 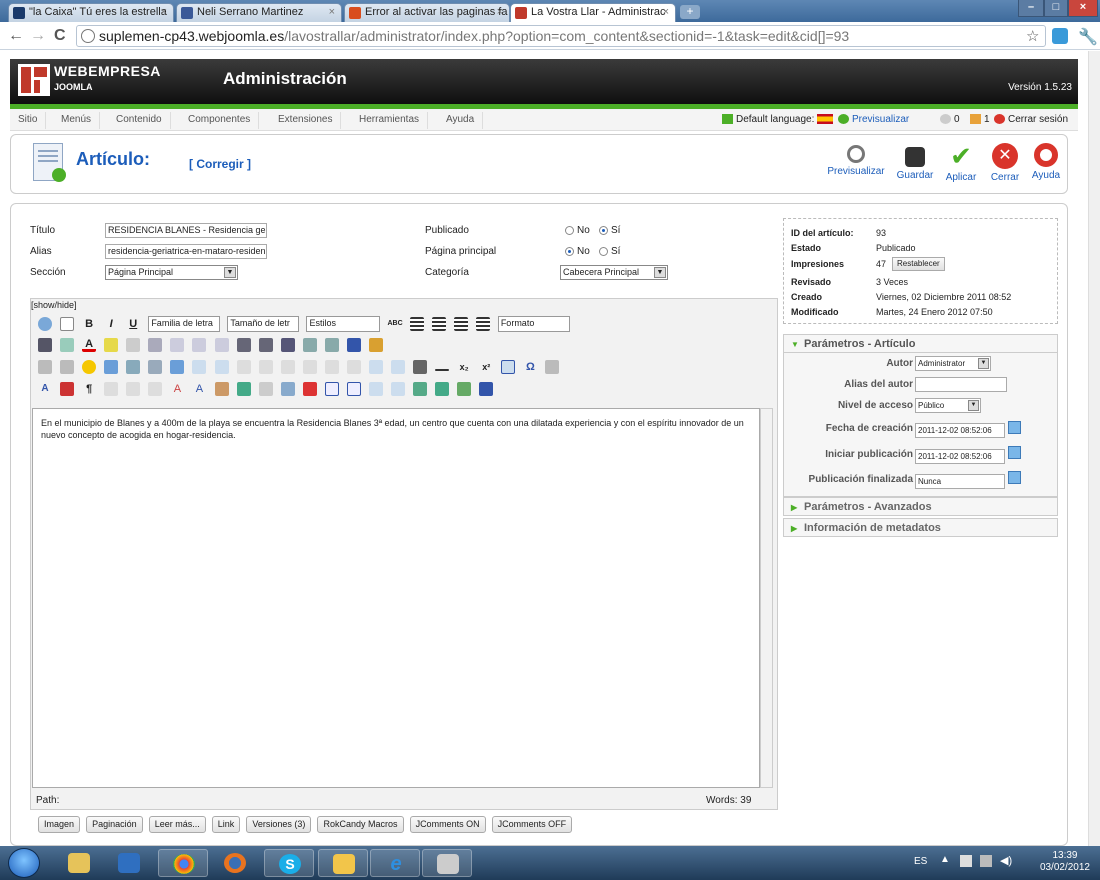 What do you see at coordinates (221, 367) in the screenshot?
I see `table-props-icon` at bounding box center [221, 367].